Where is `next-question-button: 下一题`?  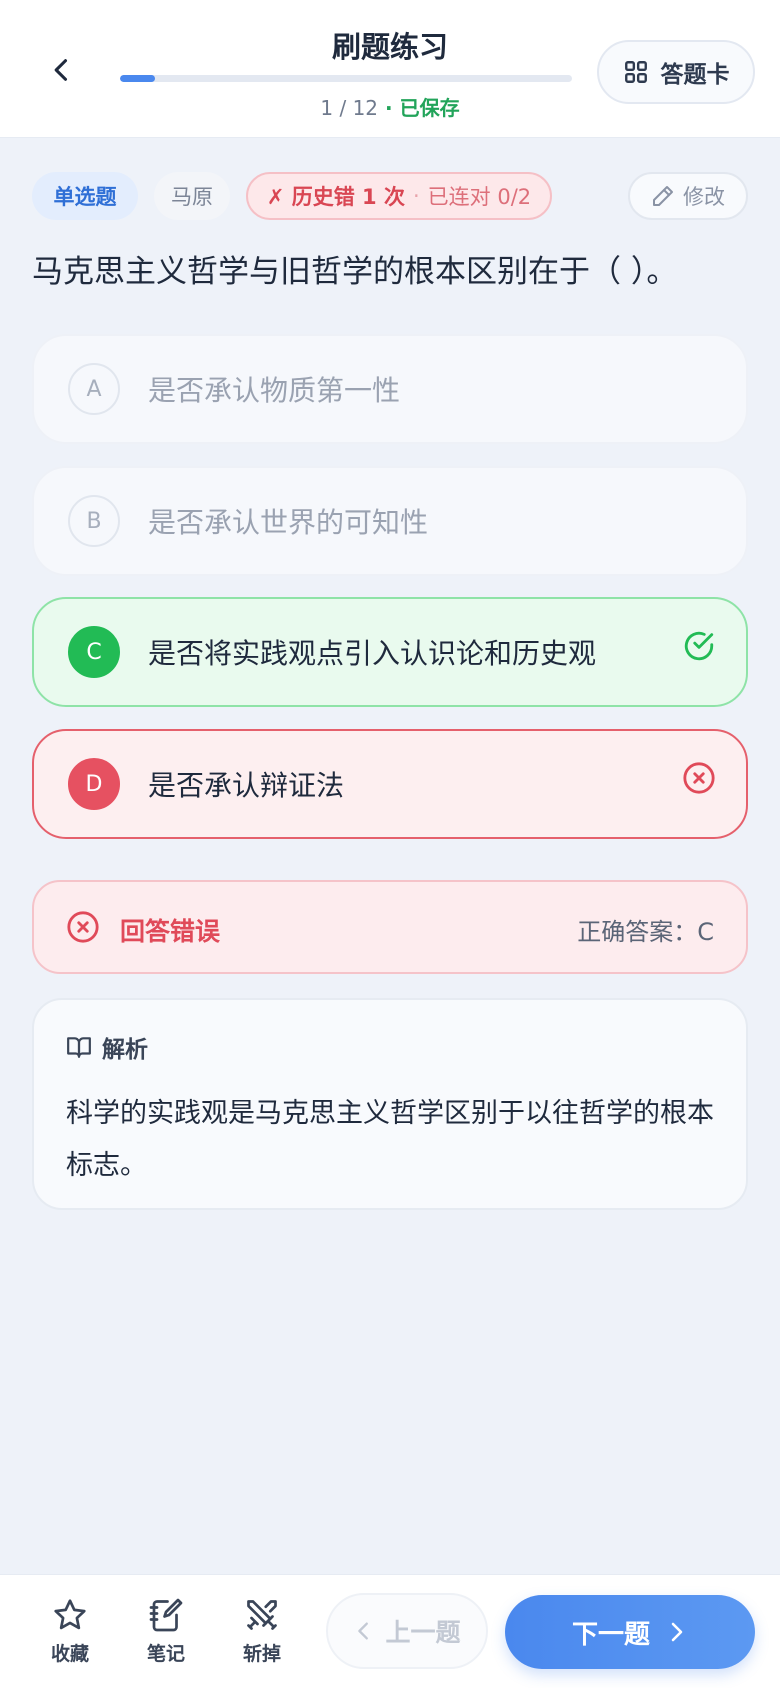
next-question-button: 下一题 is located at coordinates (630, 1632).